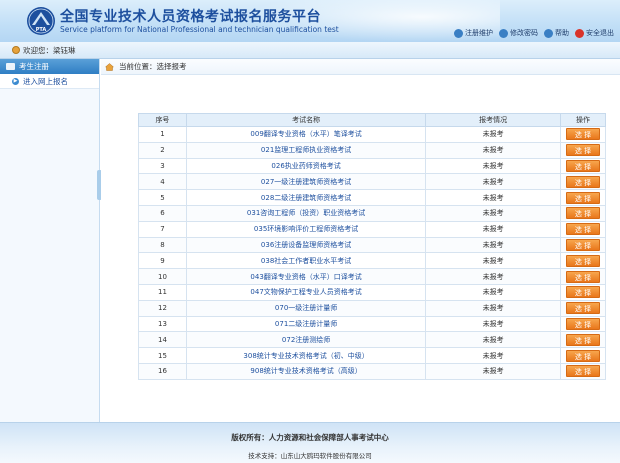 The height and width of the screenshot is (463, 620). What do you see at coordinates (16, 50) in the screenshot?
I see `user-icon` at bounding box center [16, 50].